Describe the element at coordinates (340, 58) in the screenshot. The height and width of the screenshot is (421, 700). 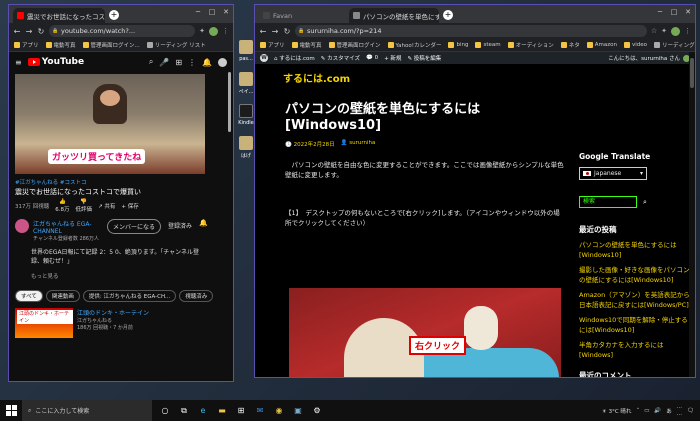
I see `admin-customize-link: ✎ カスタマイズ` at that location.